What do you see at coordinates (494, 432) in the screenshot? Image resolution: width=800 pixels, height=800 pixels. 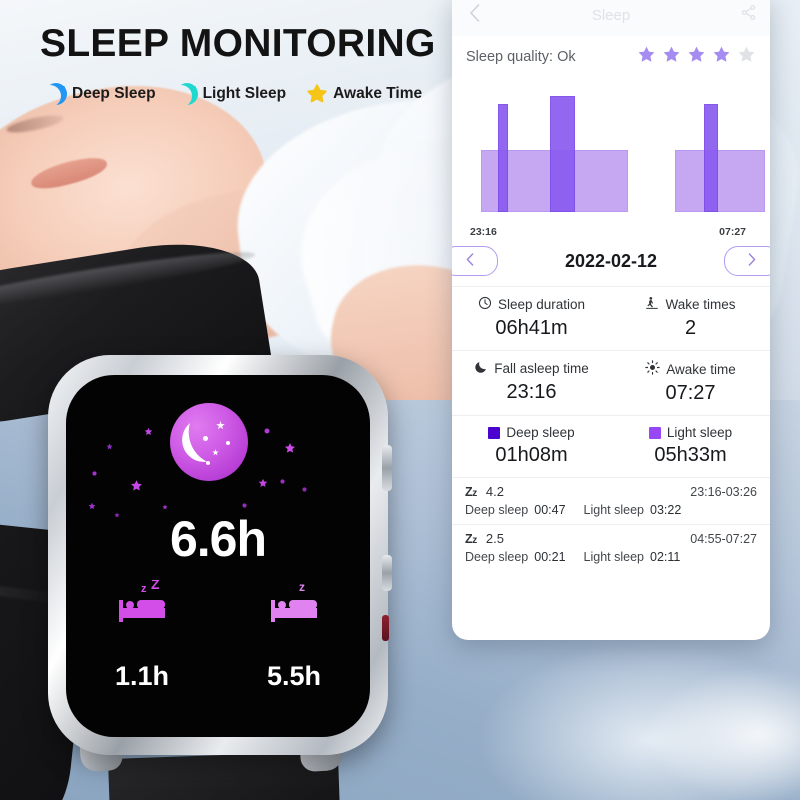 I see `swatch-deep-icon` at bounding box center [494, 432].